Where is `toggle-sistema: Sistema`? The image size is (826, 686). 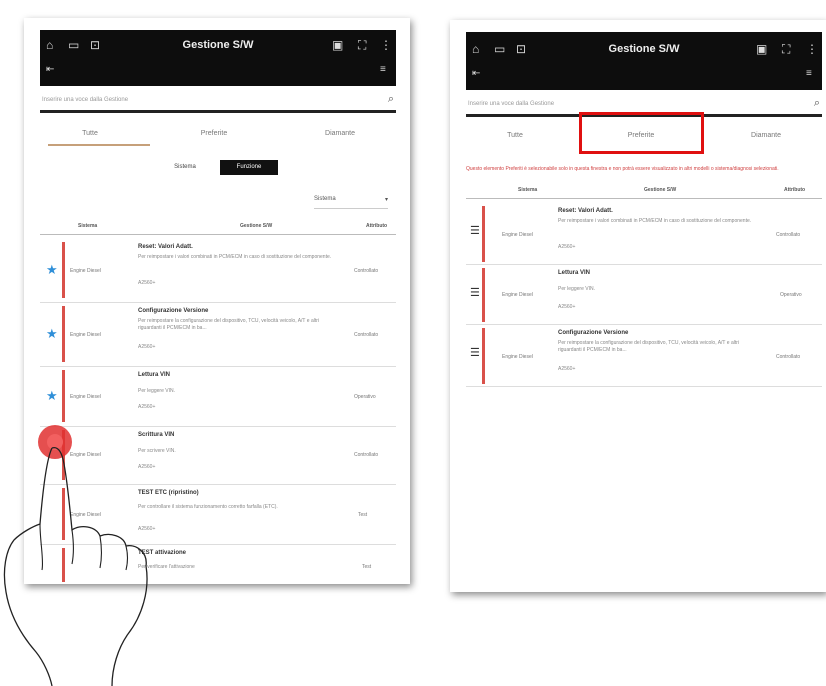
toggle-sistema: Sistema is located at coordinates (185, 167).